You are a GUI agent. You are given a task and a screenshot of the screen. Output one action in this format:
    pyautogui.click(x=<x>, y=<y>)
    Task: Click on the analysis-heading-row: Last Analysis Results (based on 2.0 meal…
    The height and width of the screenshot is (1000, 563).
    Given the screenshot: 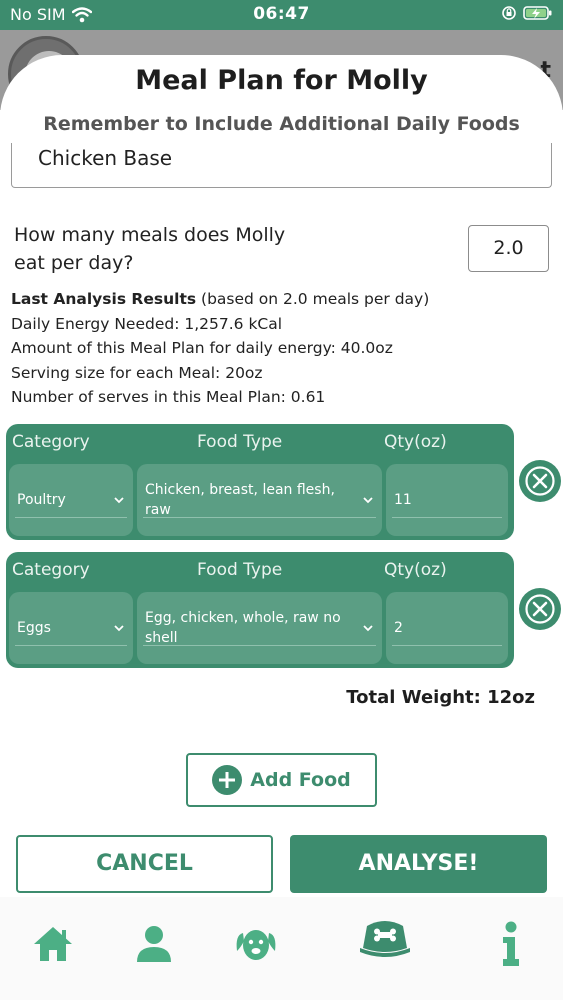 What is the action you would take?
    pyautogui.click(x=281, y=299)
    